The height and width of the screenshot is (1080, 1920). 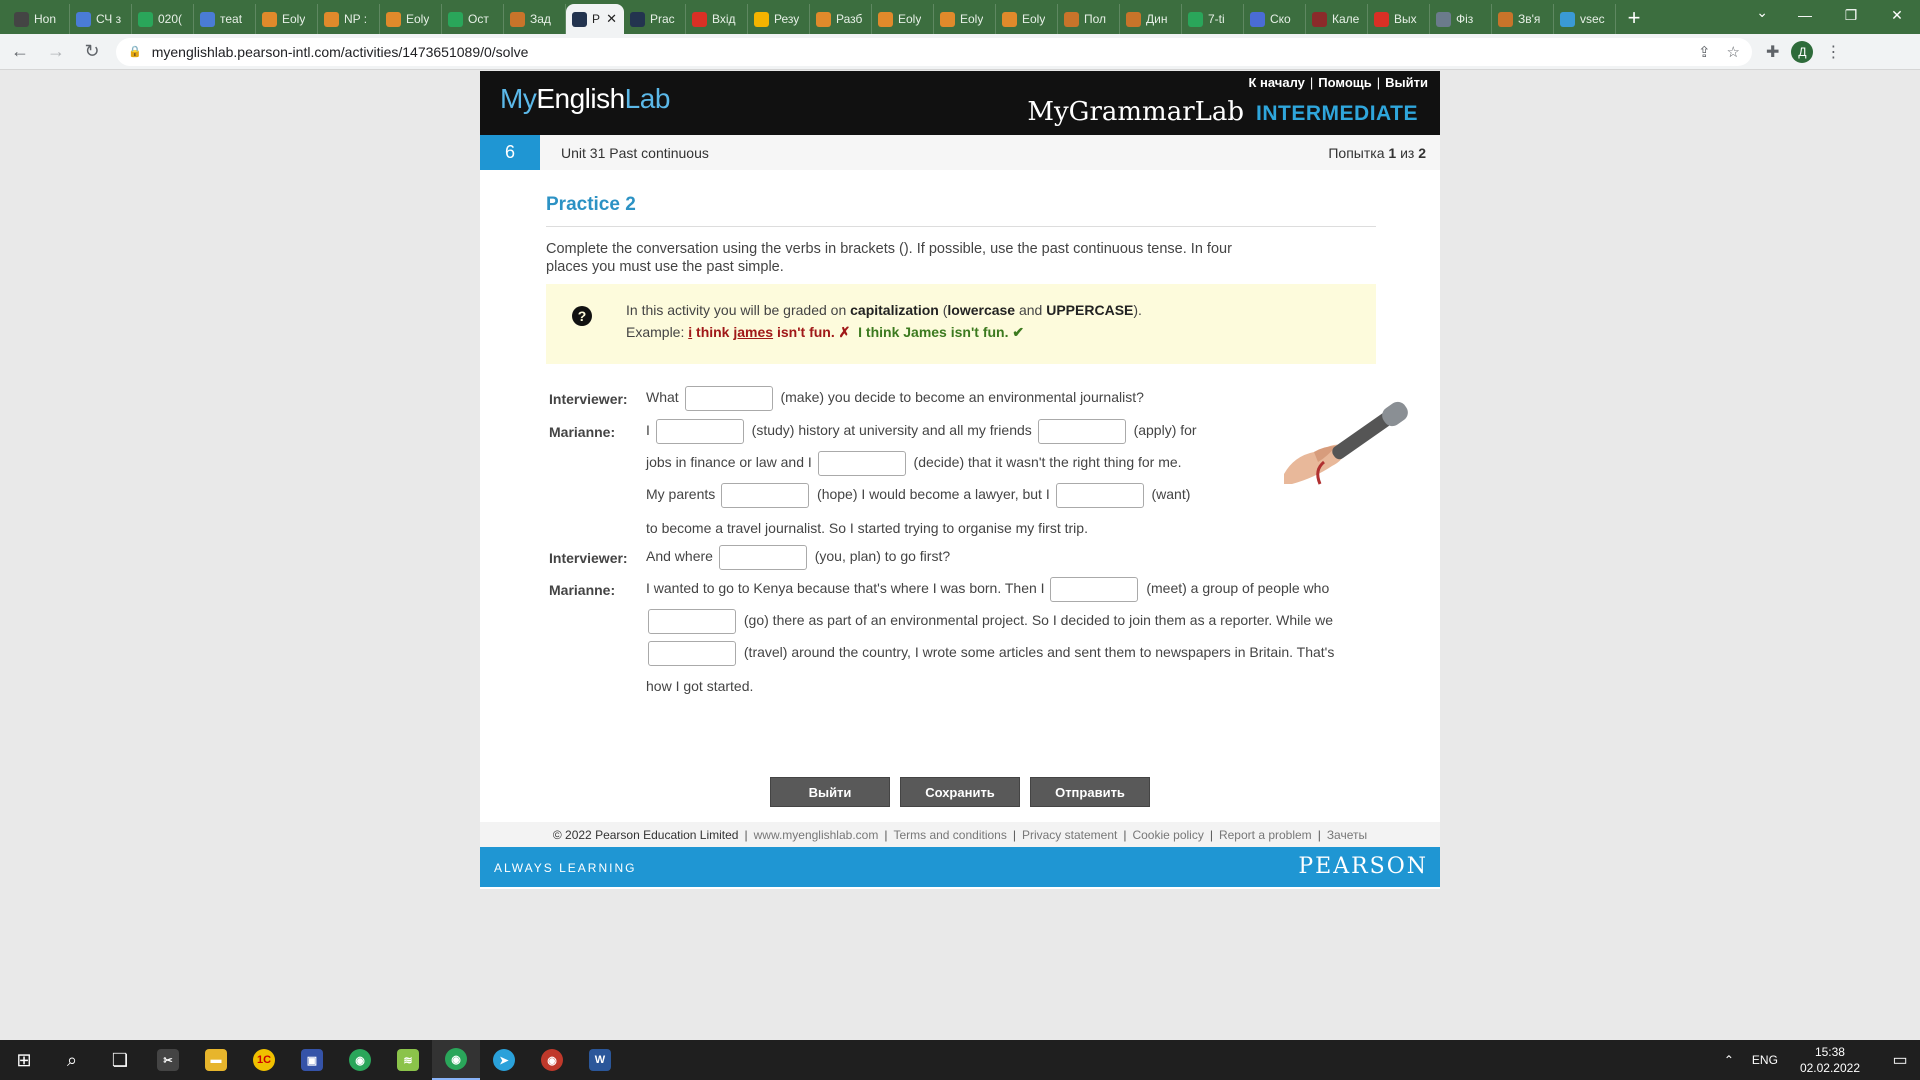 I want to click on browser-tab: NP :, so click(x=349, y=19).